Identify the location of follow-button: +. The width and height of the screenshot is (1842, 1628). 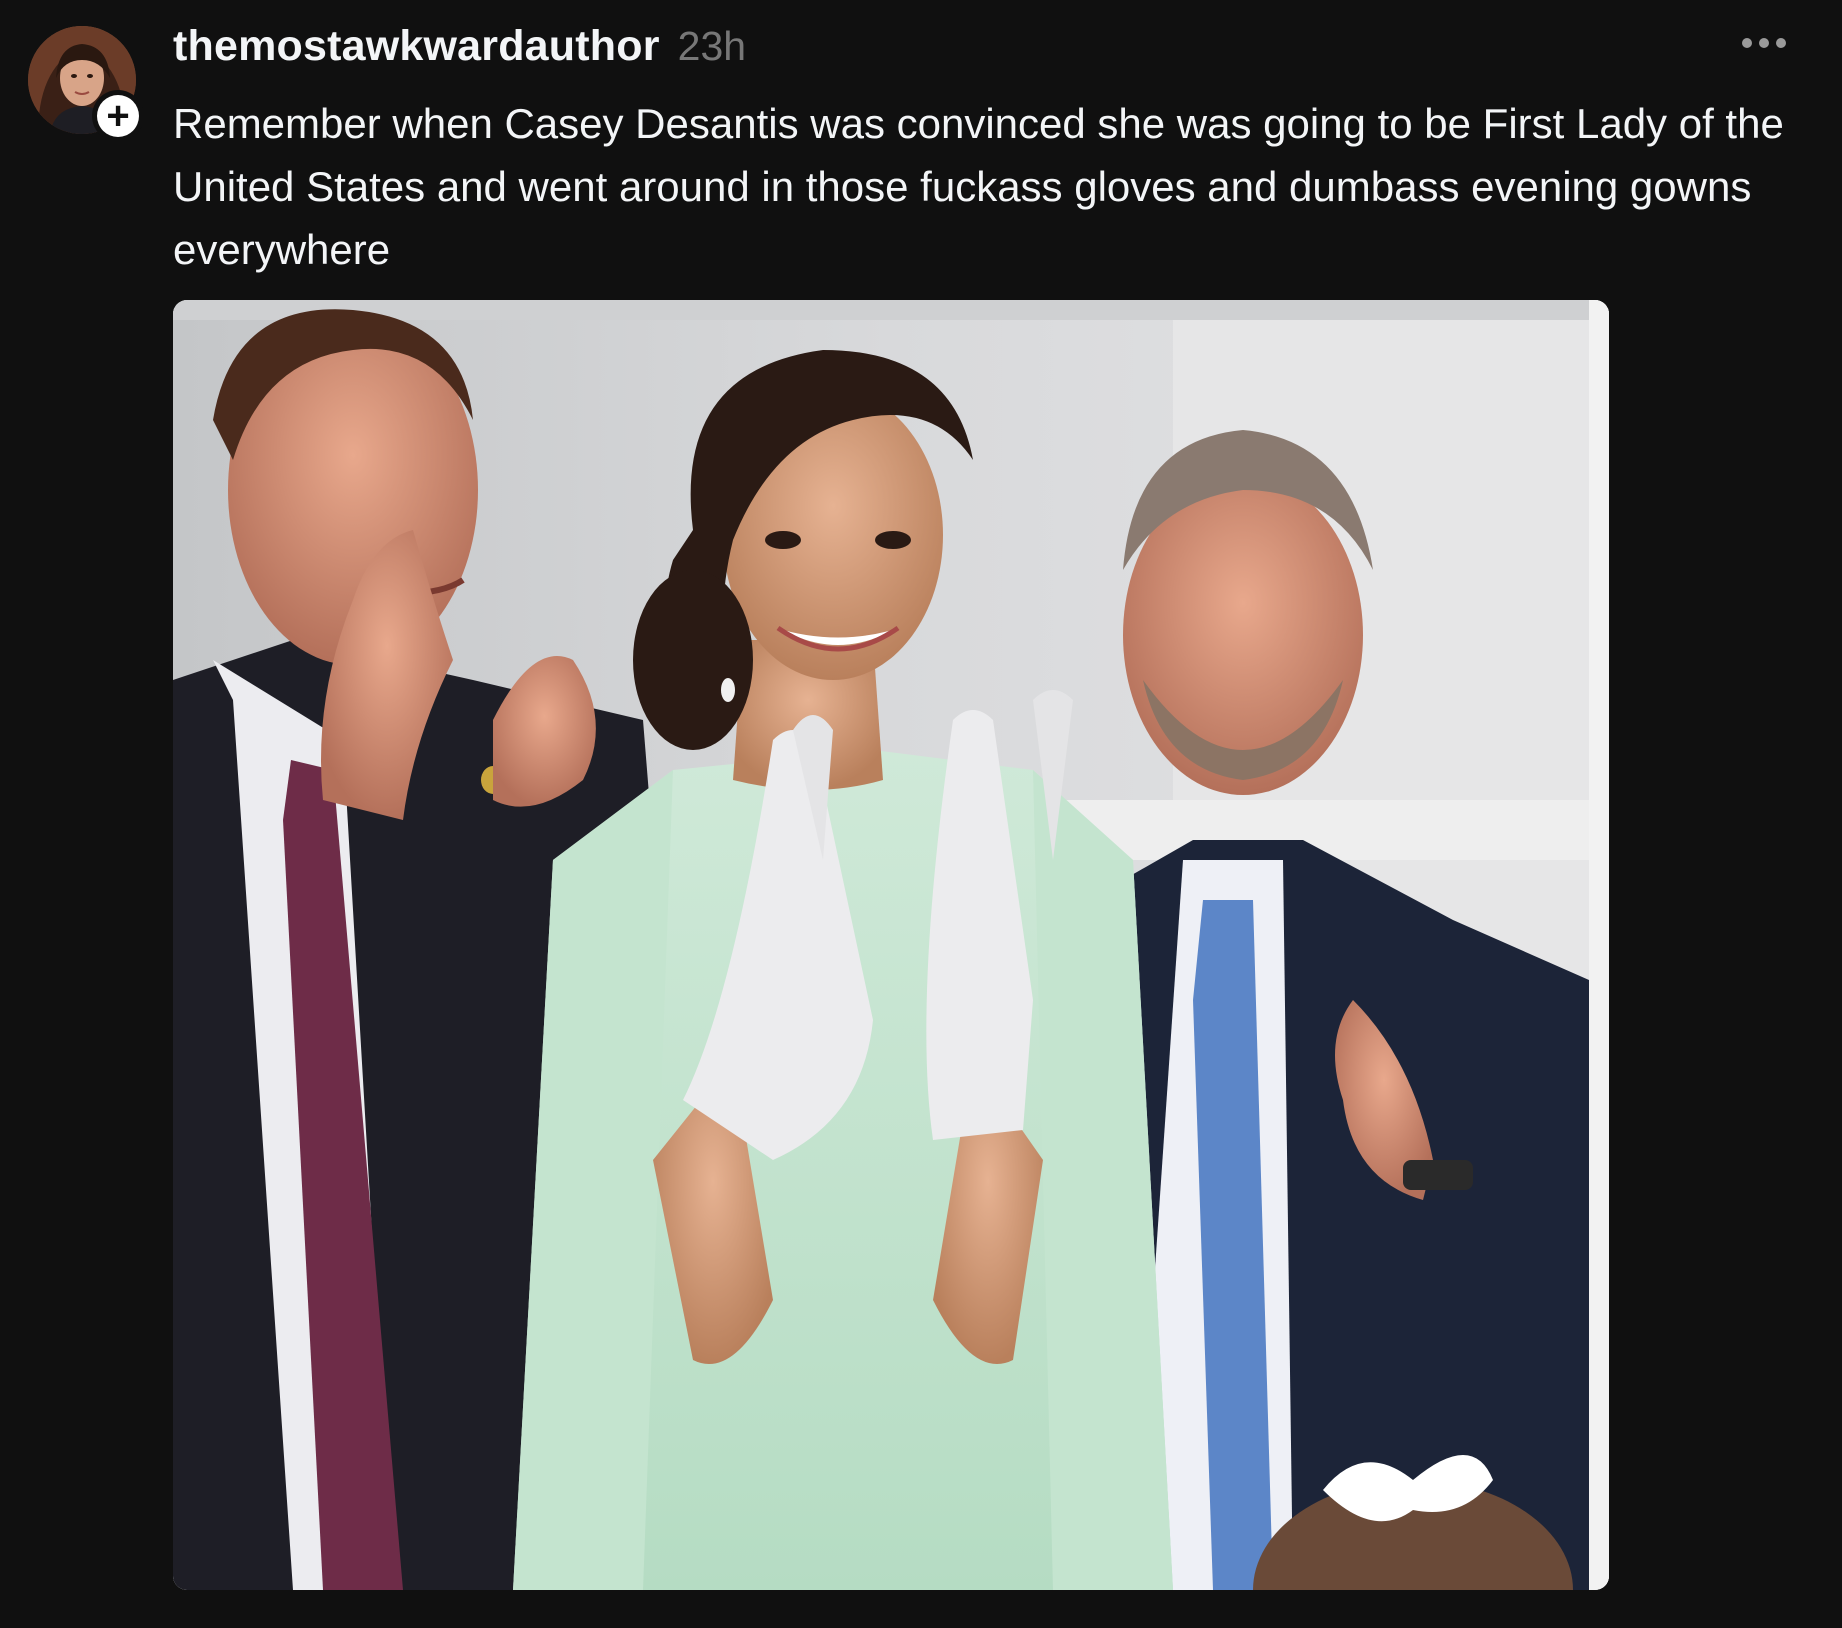
(118, 116).